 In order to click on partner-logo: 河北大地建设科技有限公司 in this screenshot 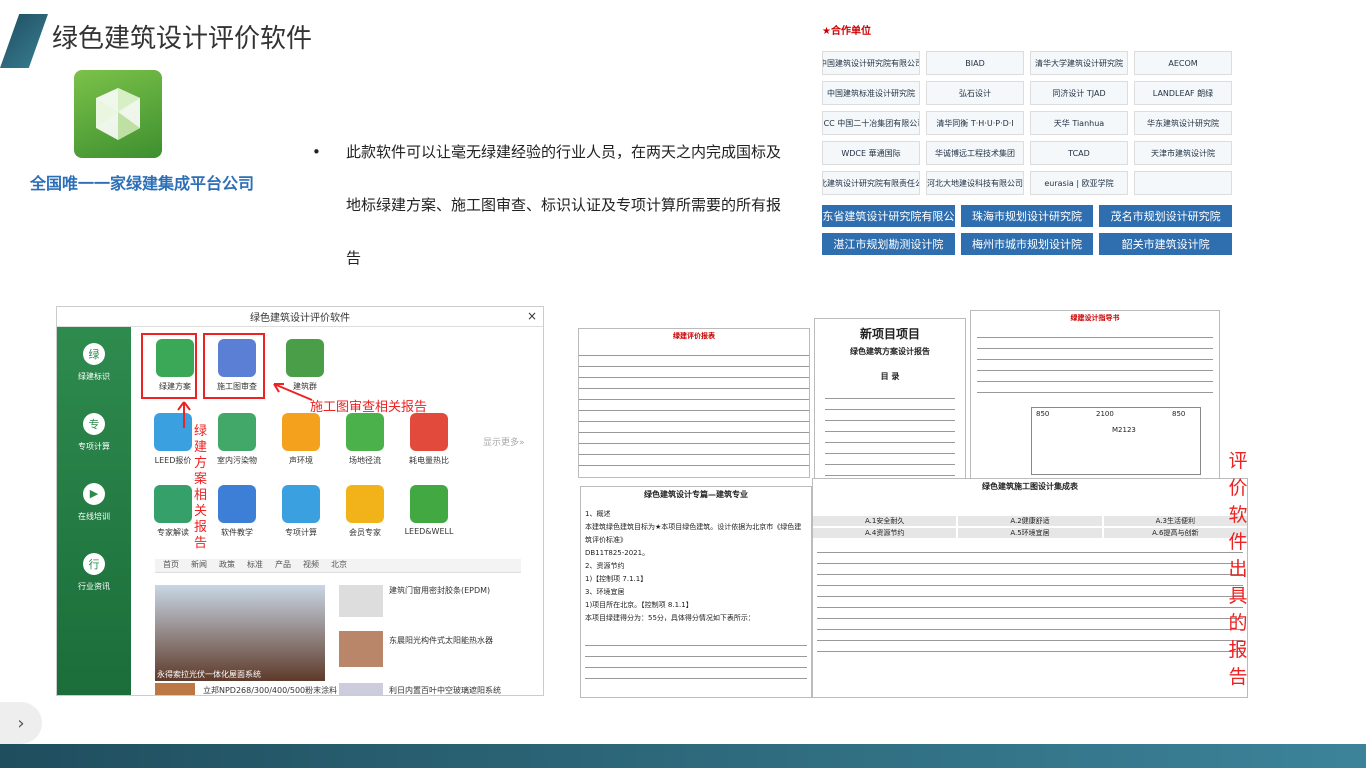, I will do `click(975, 183)`.